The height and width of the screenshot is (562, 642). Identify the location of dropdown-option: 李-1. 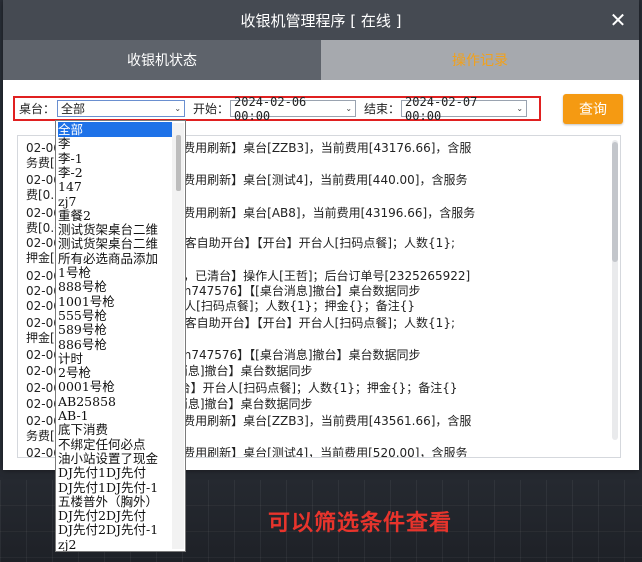
(115, 158).